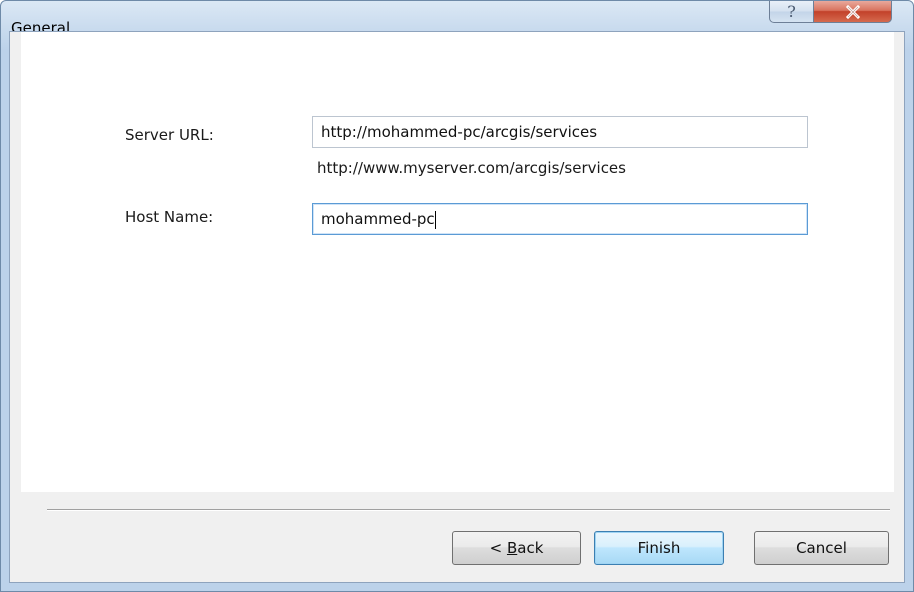 Image resolution: width=914 pixels, height=592 pixels. What do you see at coordinates (821, 548) in the screenshot?
I see `cancel-button: Cancel` at bounding box center [821, 548].